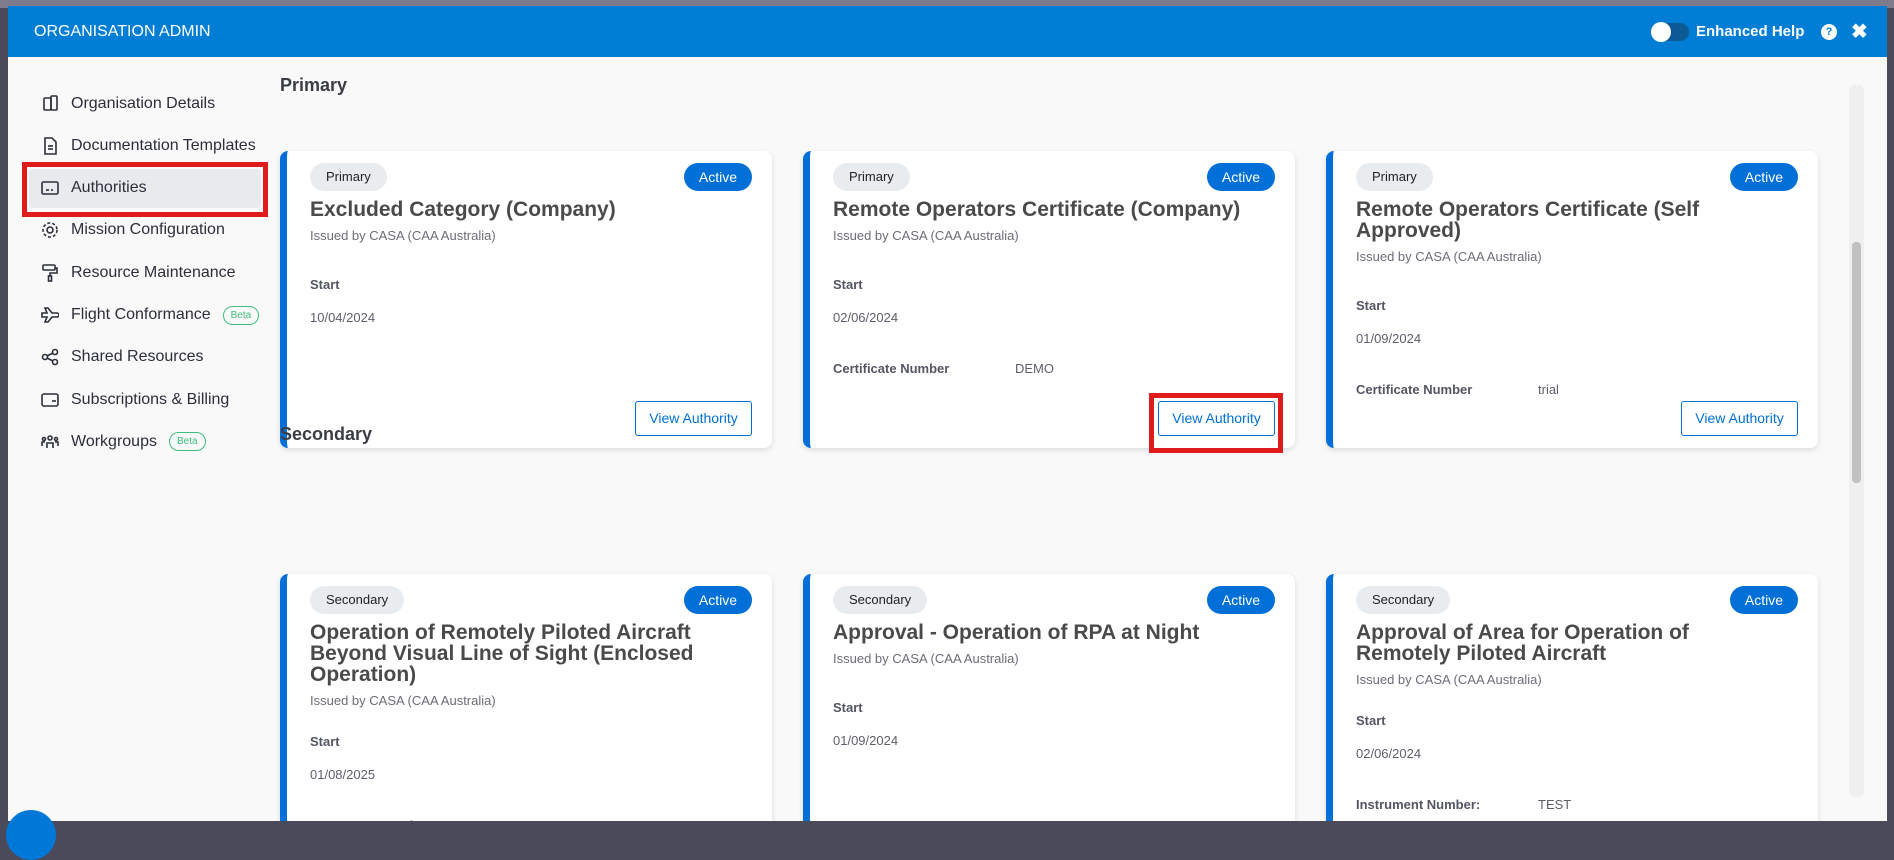  What do you see at coordinates (463, 209) in the screenshot?
I see `authority-title: Excluded Category (Company)` at bounding box center [463, 209].